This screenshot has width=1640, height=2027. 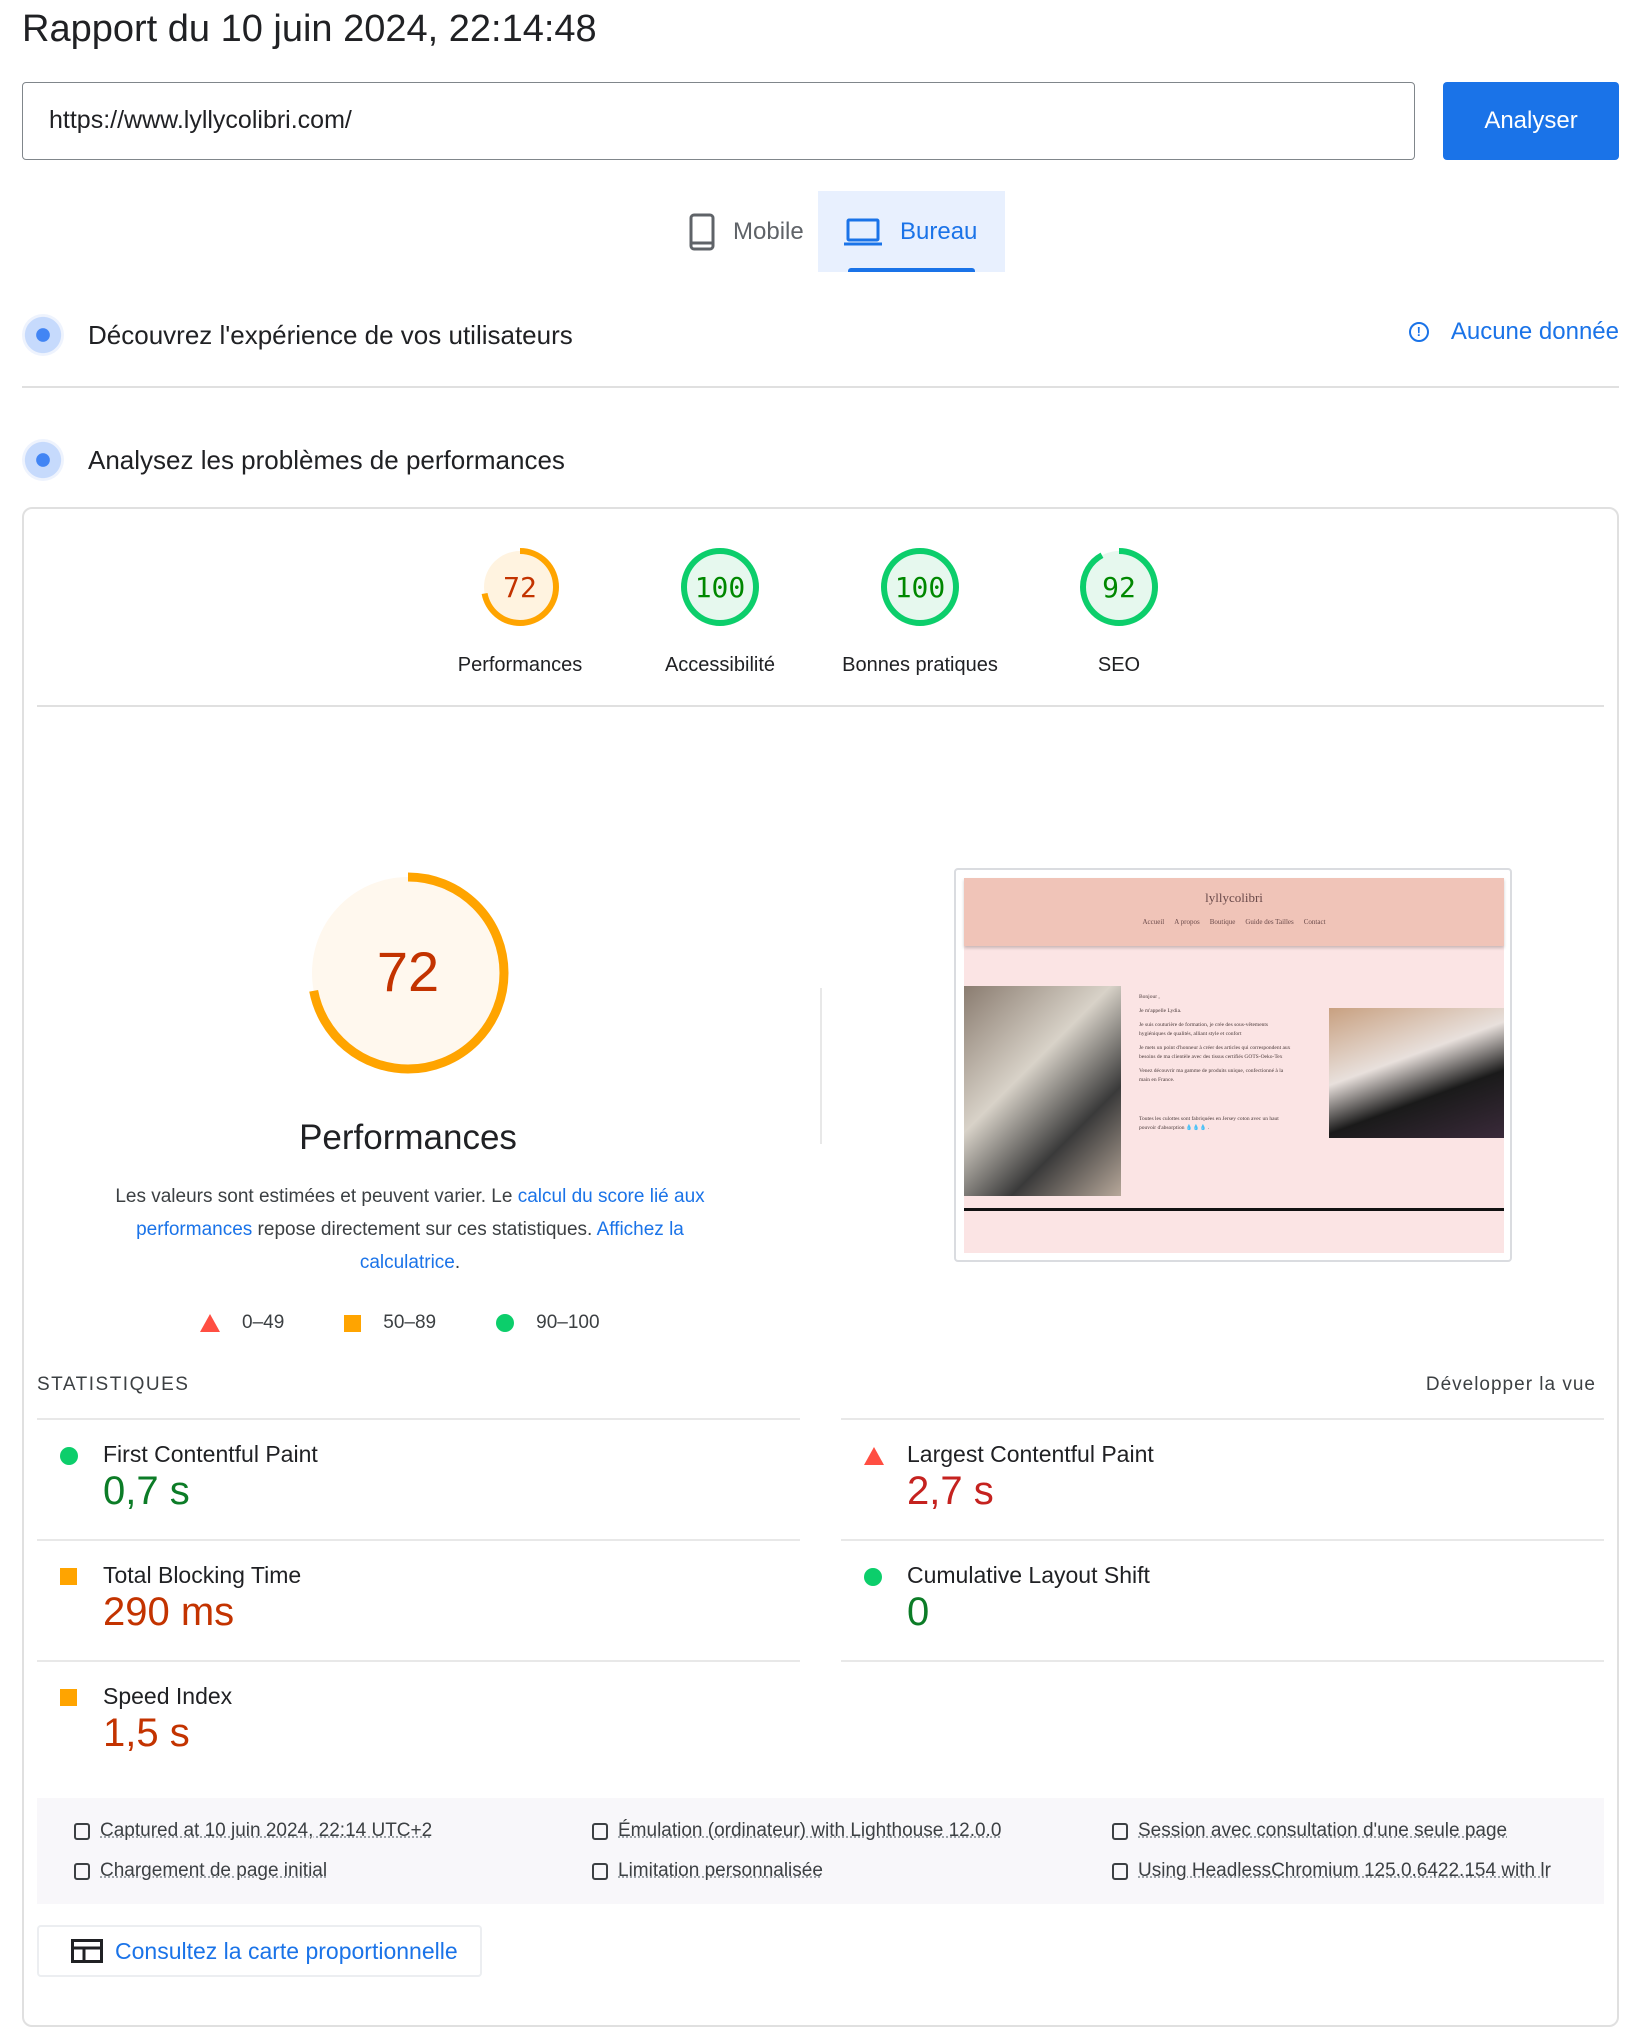 I want to click on runtime-item: Limitation personnalisée, so click(x=706, y=1871).